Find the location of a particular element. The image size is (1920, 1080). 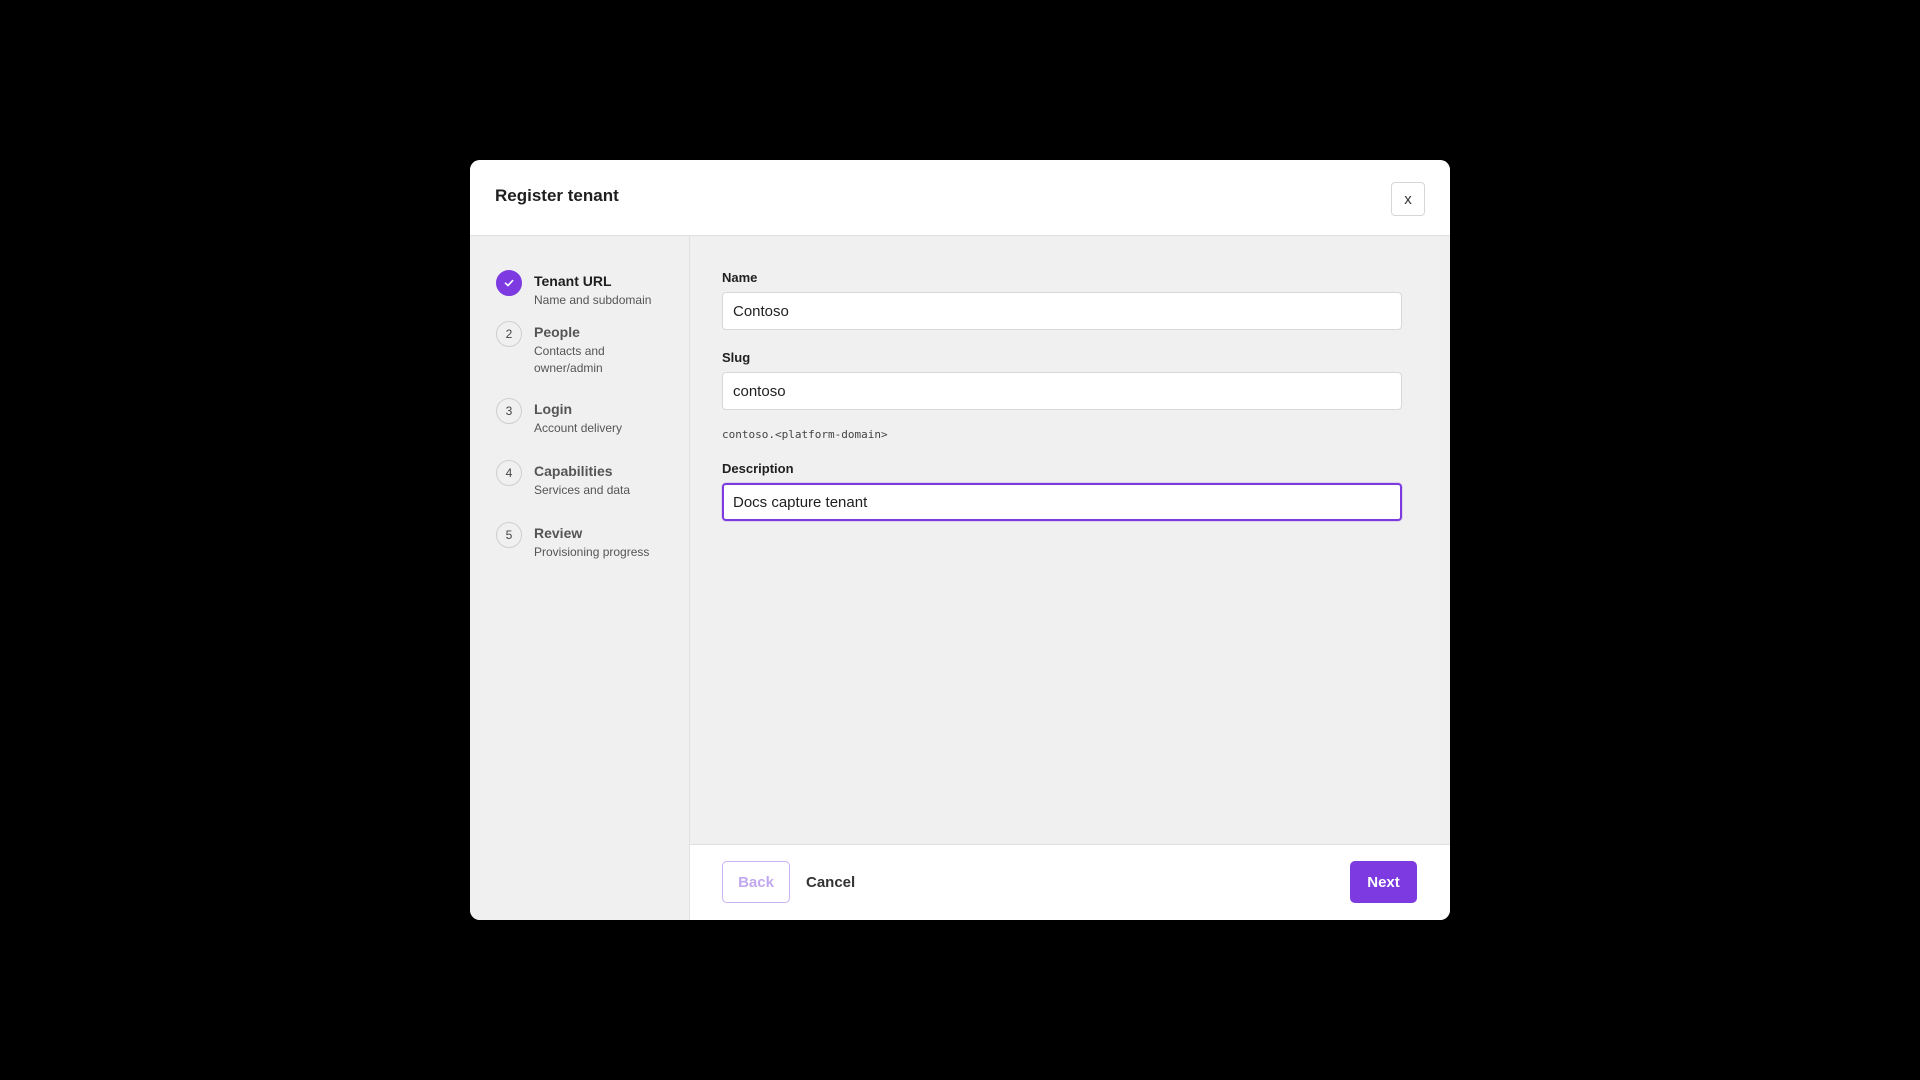

name-input is located at coordinates (1062, 311).